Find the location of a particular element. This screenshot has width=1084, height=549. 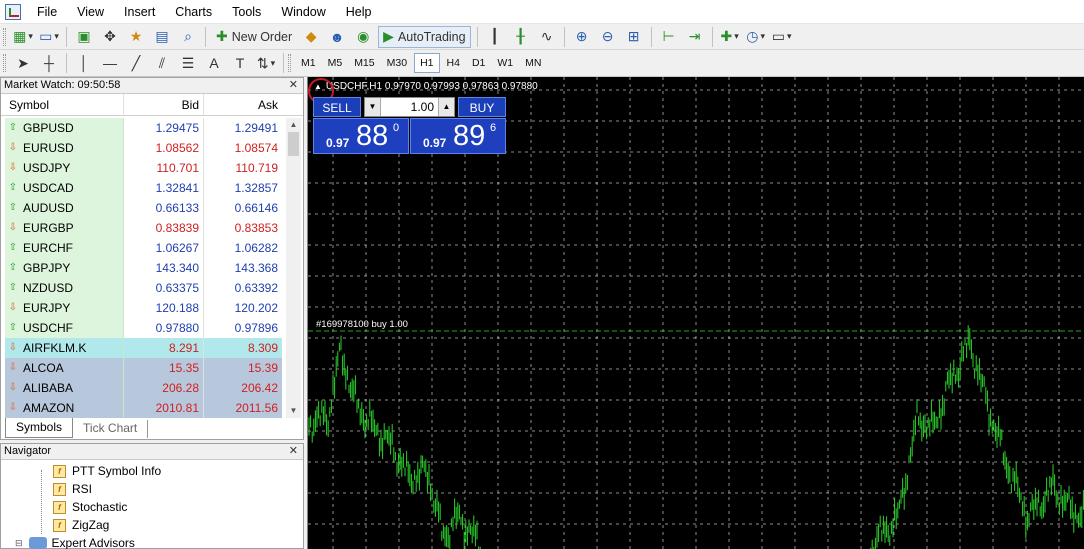

trendline-button: ╱ is located at coordinates (136, 63).